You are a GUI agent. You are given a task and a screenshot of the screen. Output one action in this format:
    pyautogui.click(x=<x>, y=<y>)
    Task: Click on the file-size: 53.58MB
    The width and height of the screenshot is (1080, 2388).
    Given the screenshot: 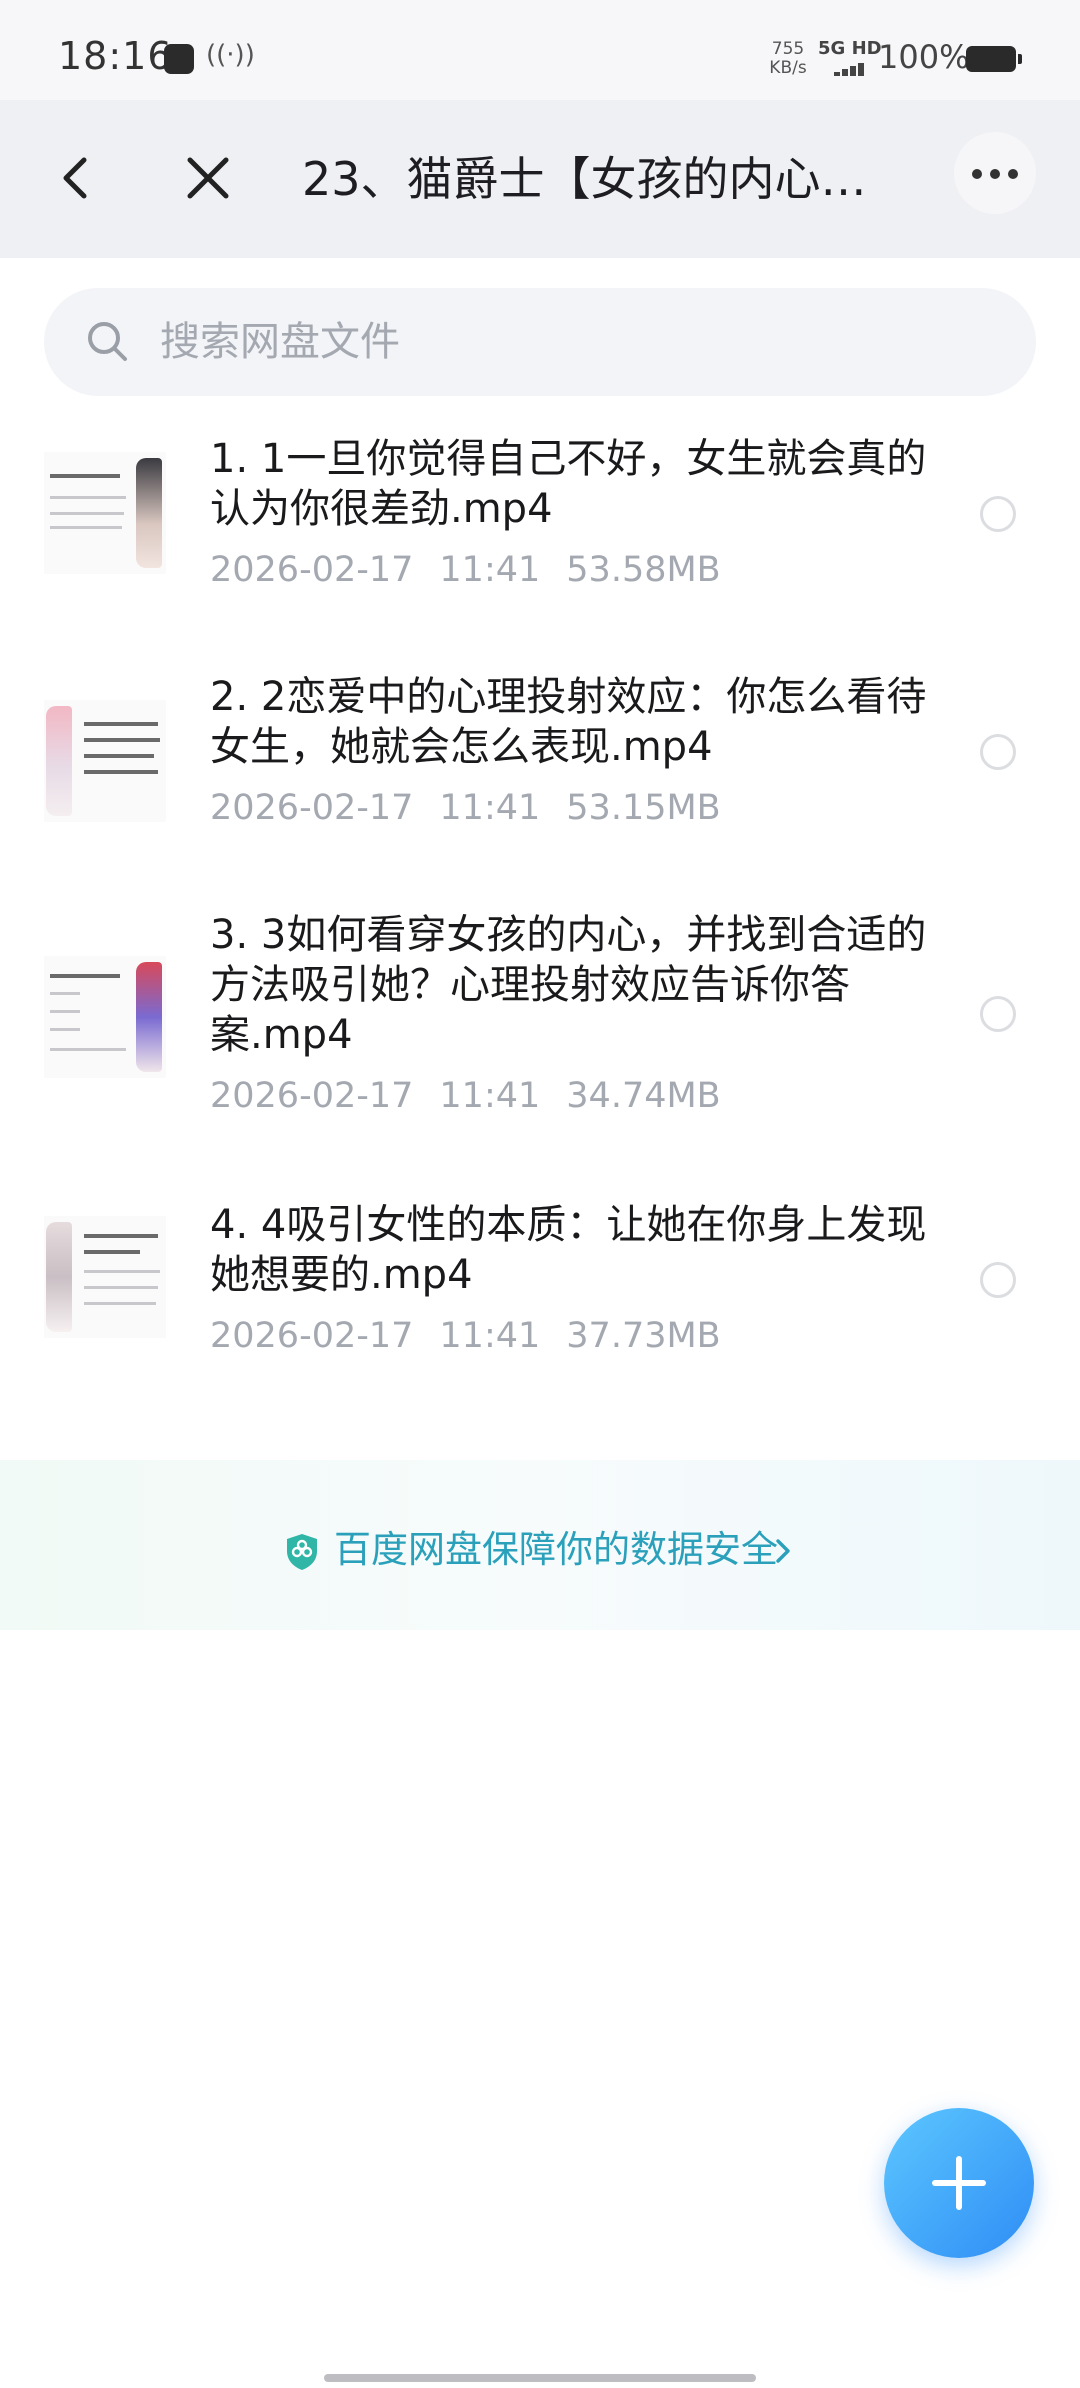 What is the action you would take?
    pyautogui.click(x=643, y=570)
    